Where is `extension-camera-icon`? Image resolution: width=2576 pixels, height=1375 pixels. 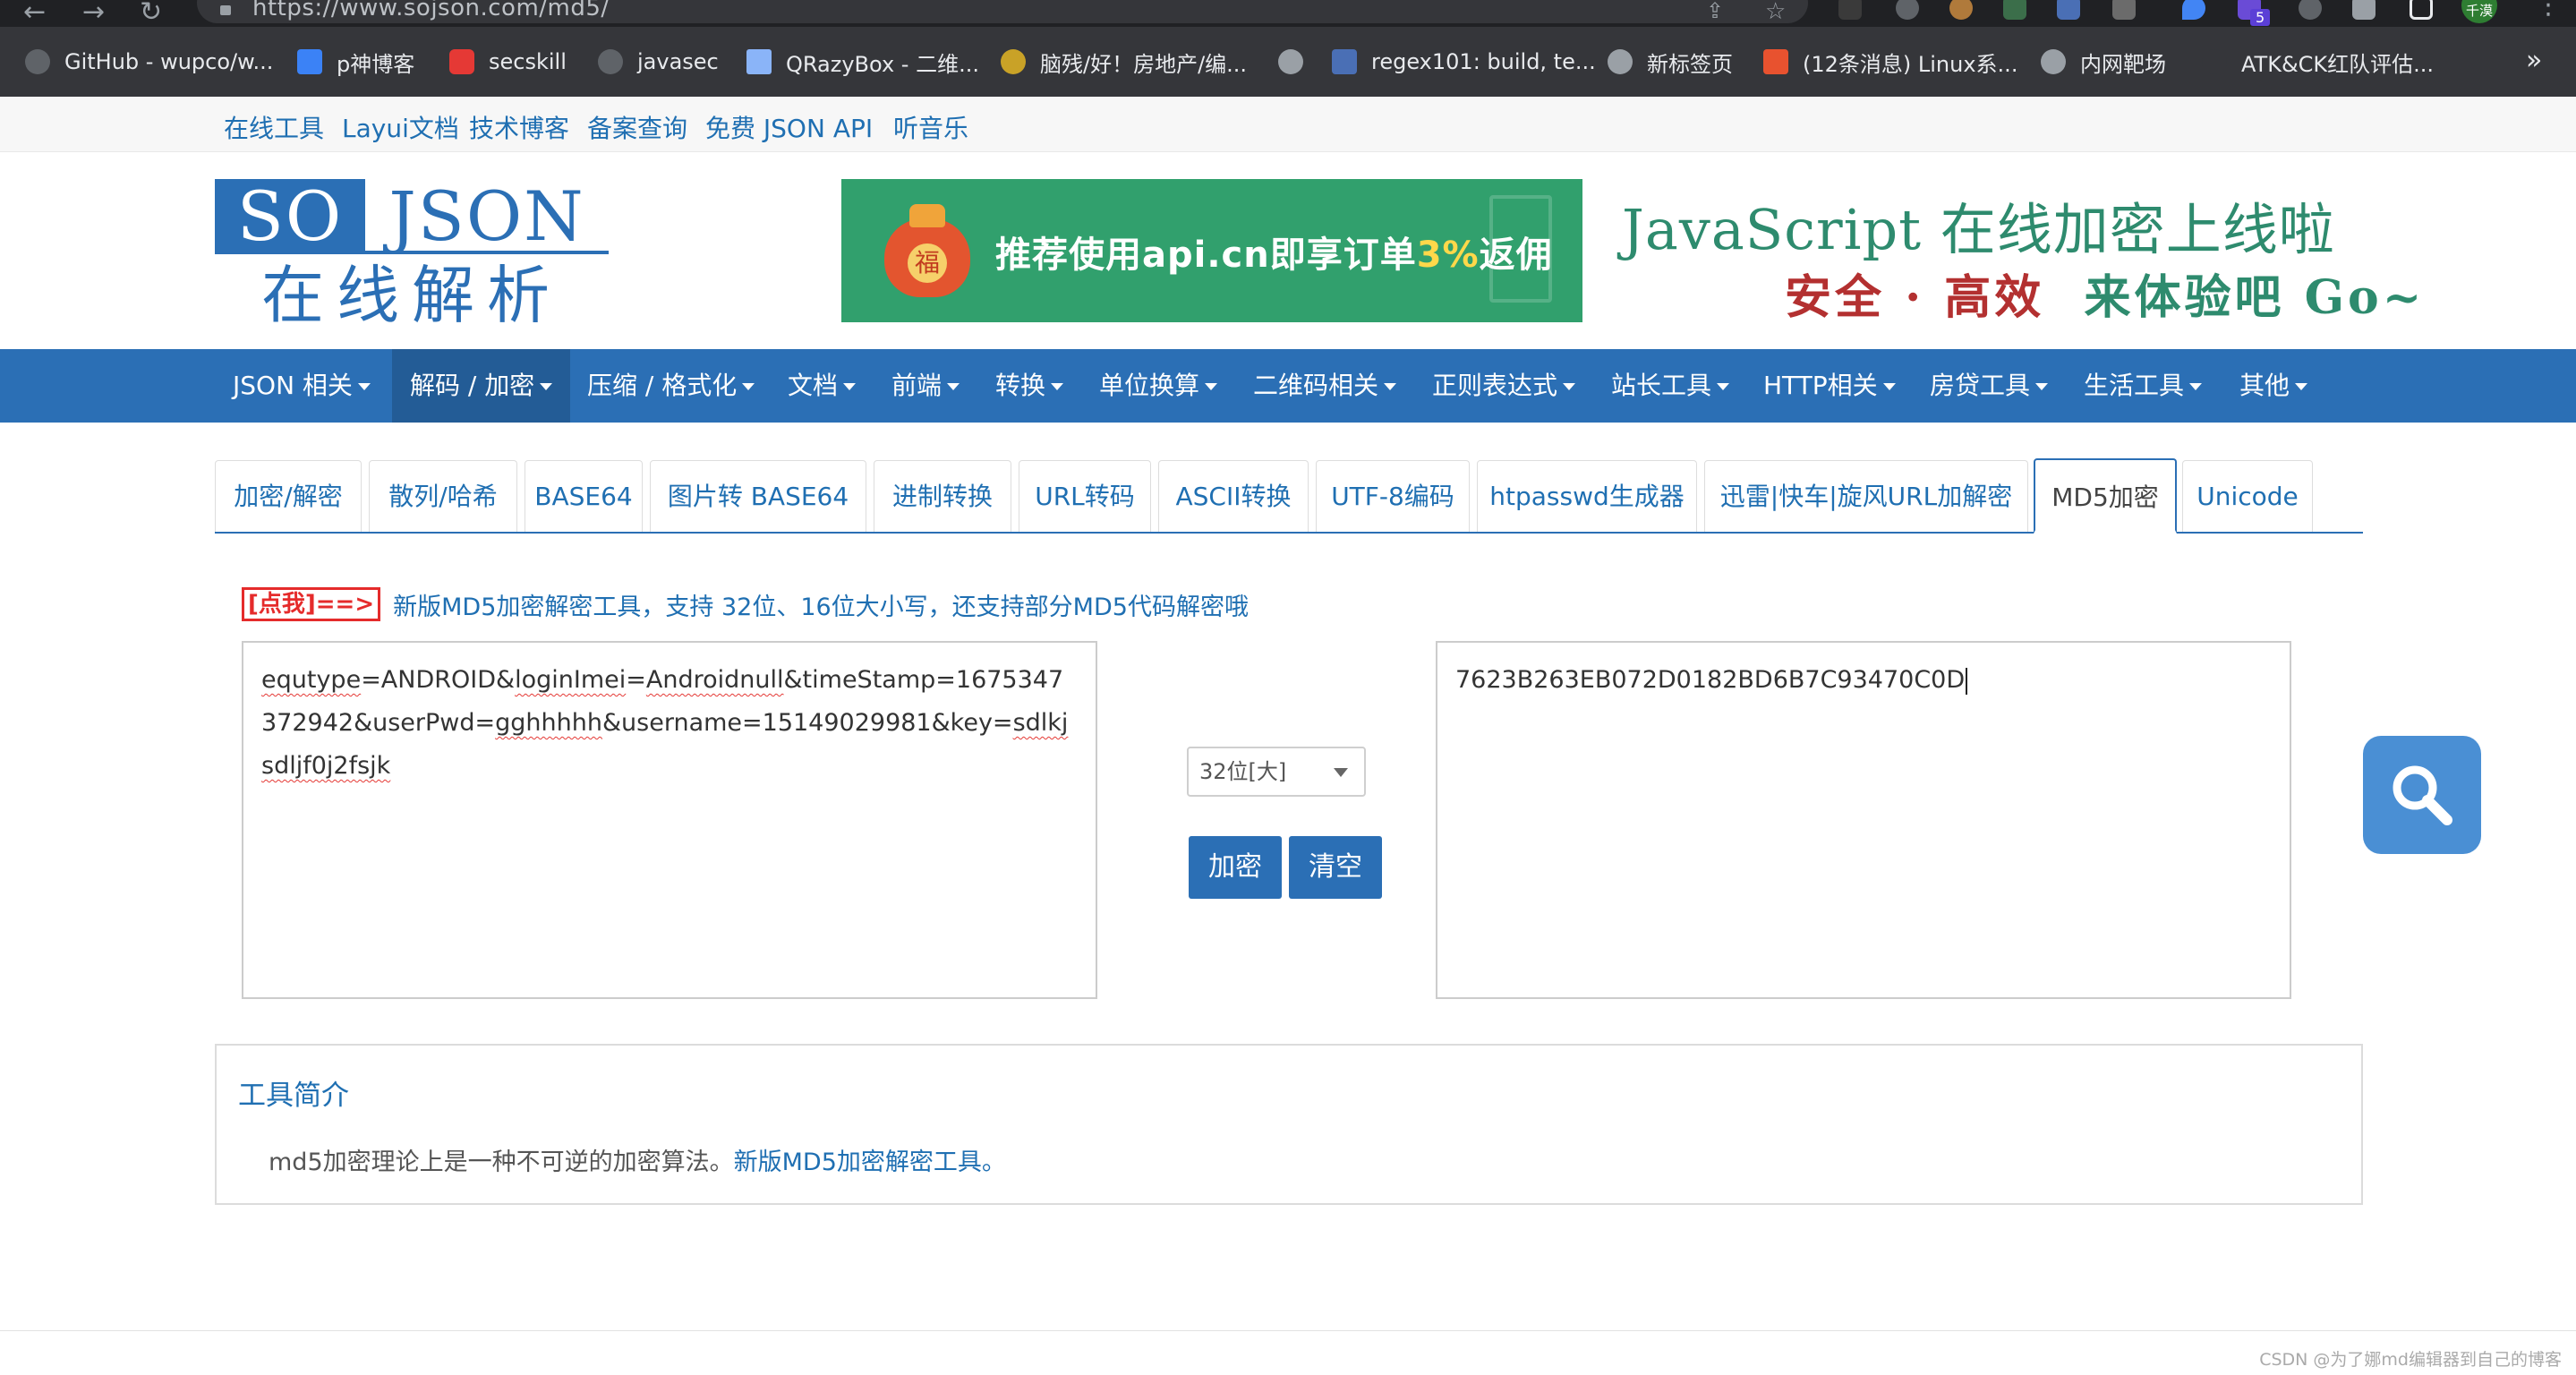 extension-camera-icon is located at coordinates (2014, 10).